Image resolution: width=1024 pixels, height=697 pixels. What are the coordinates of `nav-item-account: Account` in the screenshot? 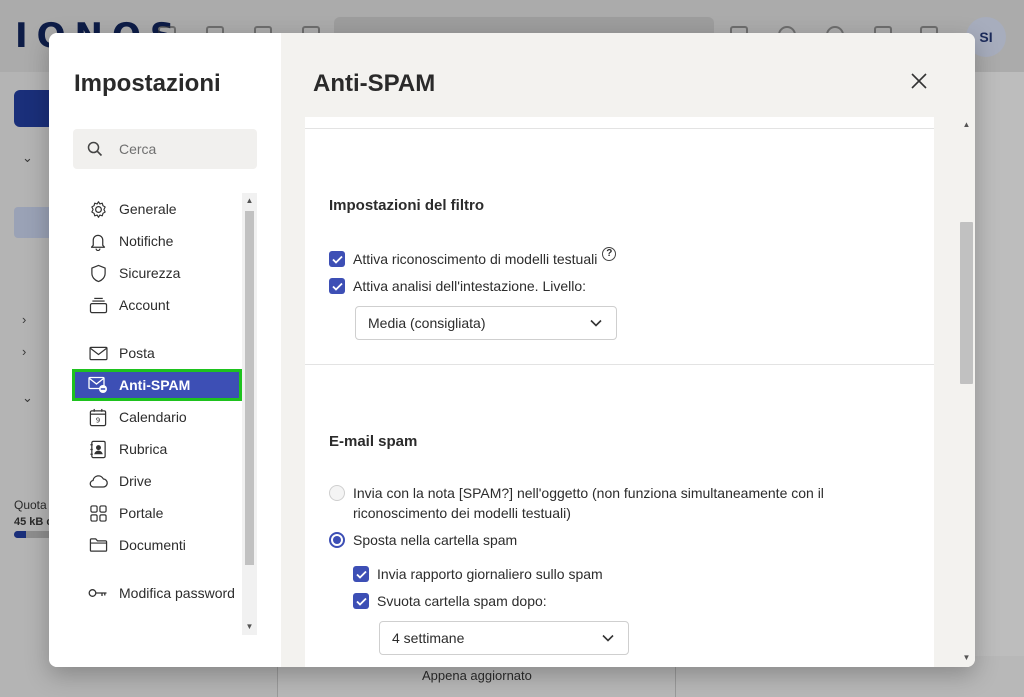 It's located at (157, 305).